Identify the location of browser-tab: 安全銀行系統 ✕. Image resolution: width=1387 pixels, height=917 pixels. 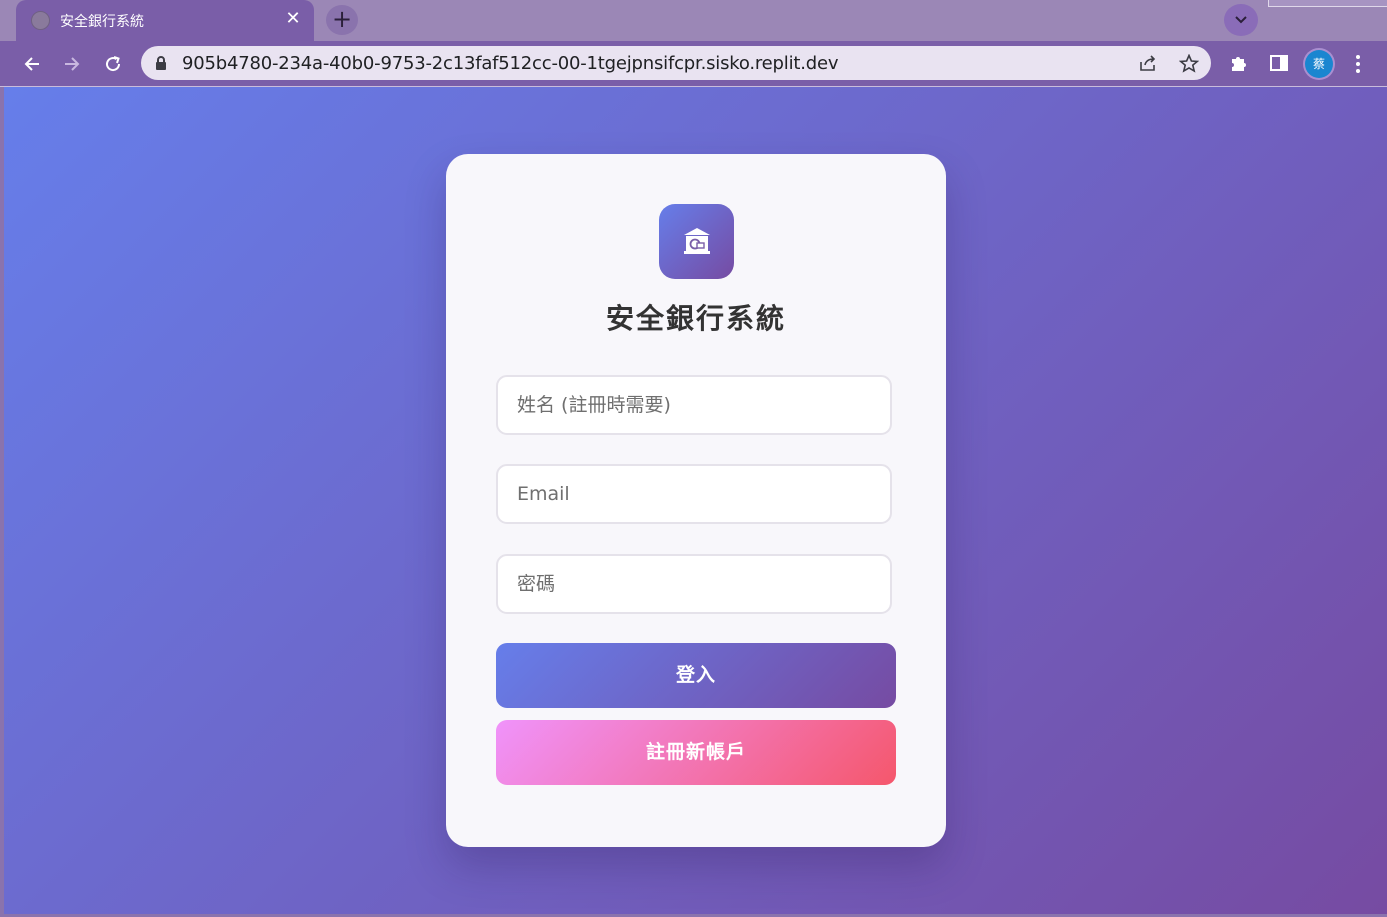
(165, 20).